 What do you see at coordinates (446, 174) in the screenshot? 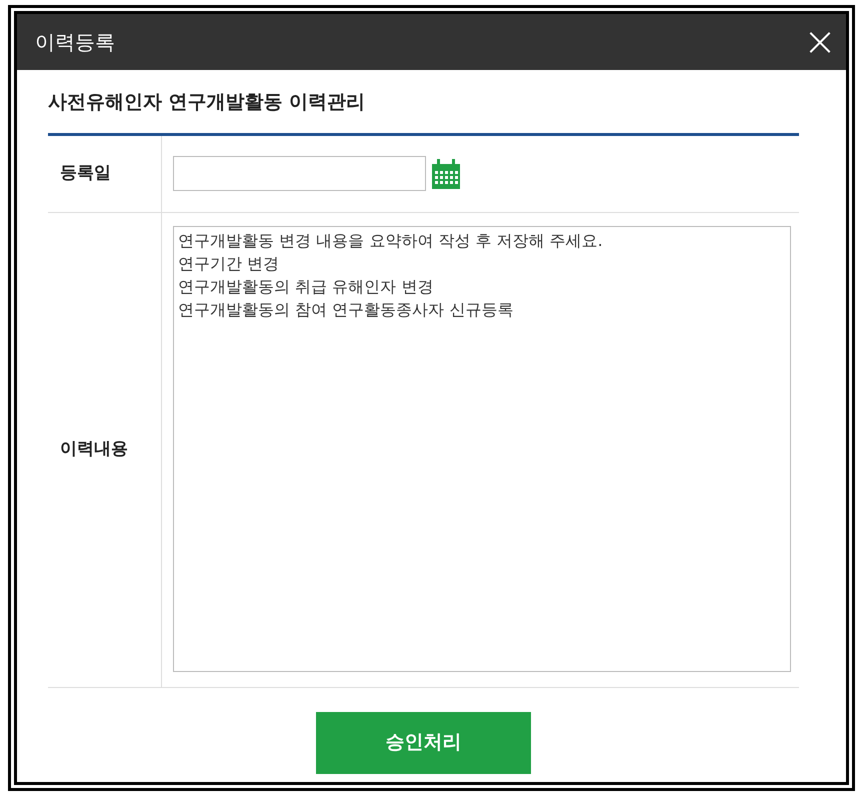
I see `calendar-icon` at bounding box center [446, 174].